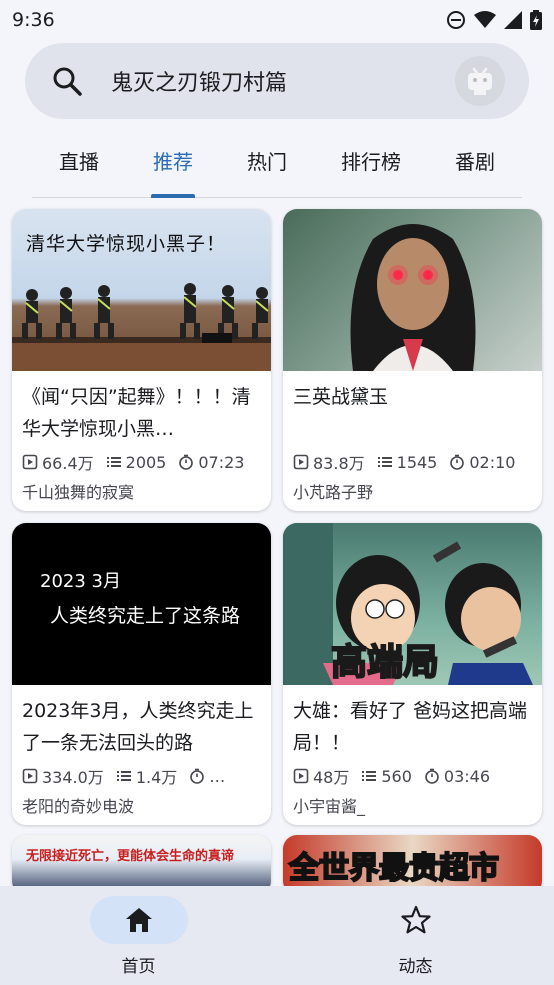 This screenshot has height=985, width=554. I want to click on video-duration: 07:23, so click(221, 462).